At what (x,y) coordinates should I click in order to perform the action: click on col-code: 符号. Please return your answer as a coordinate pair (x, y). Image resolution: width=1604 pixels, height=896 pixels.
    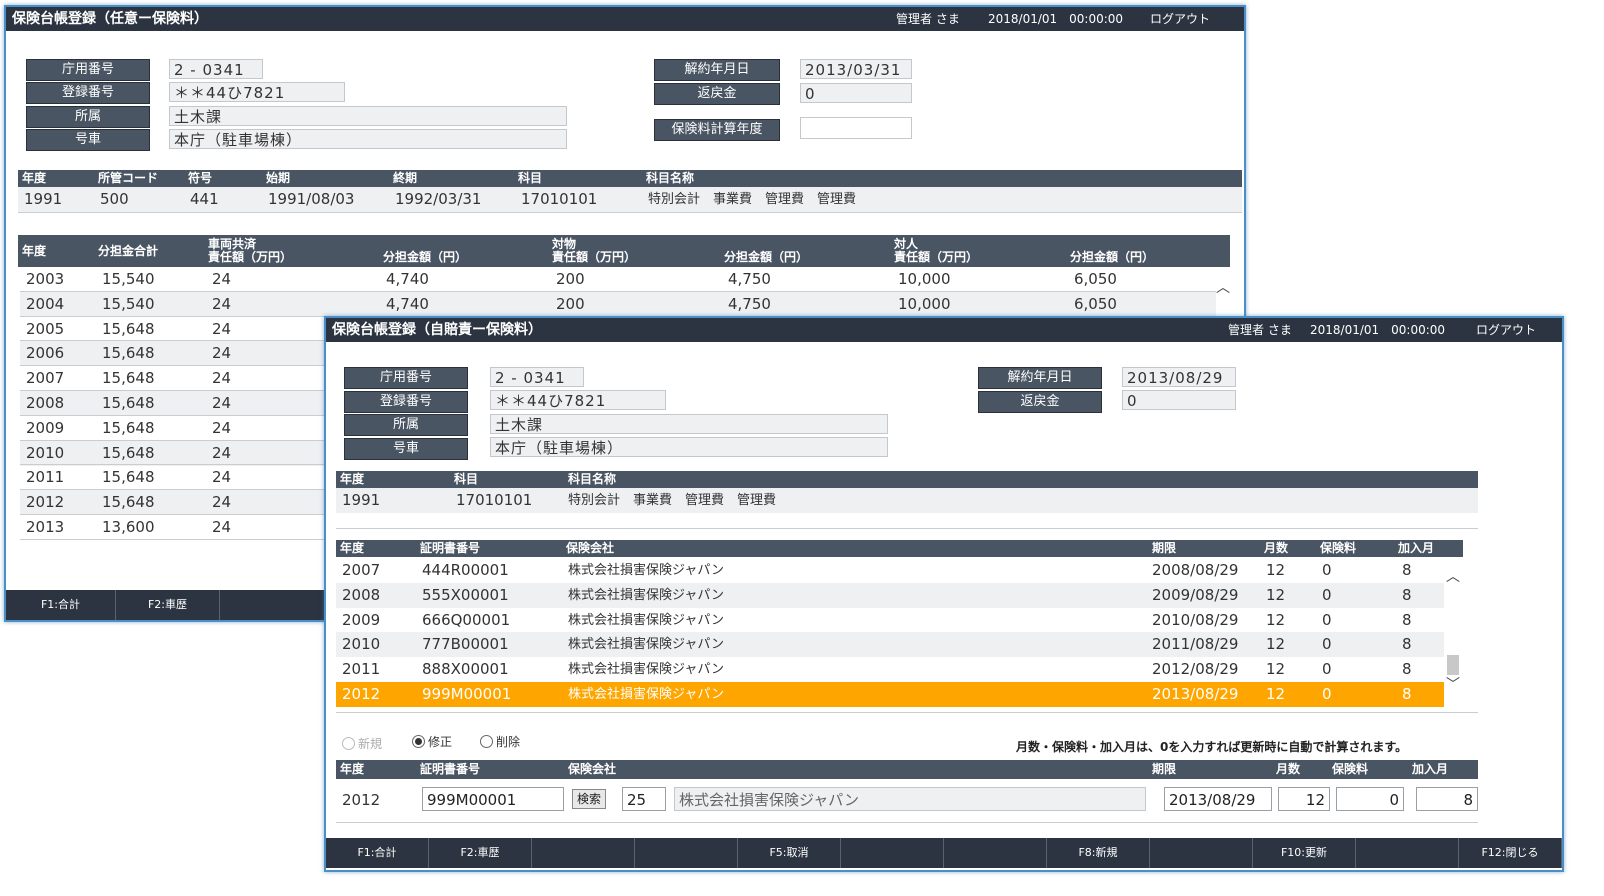
    Looking at the image, I should click on (200, 178).